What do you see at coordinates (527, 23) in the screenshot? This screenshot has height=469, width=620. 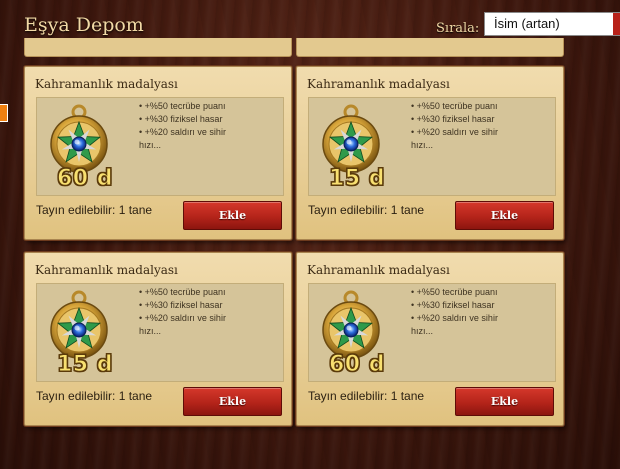 I see `sort-select-value: İsim (artan)` at bounding box center [527, 23].